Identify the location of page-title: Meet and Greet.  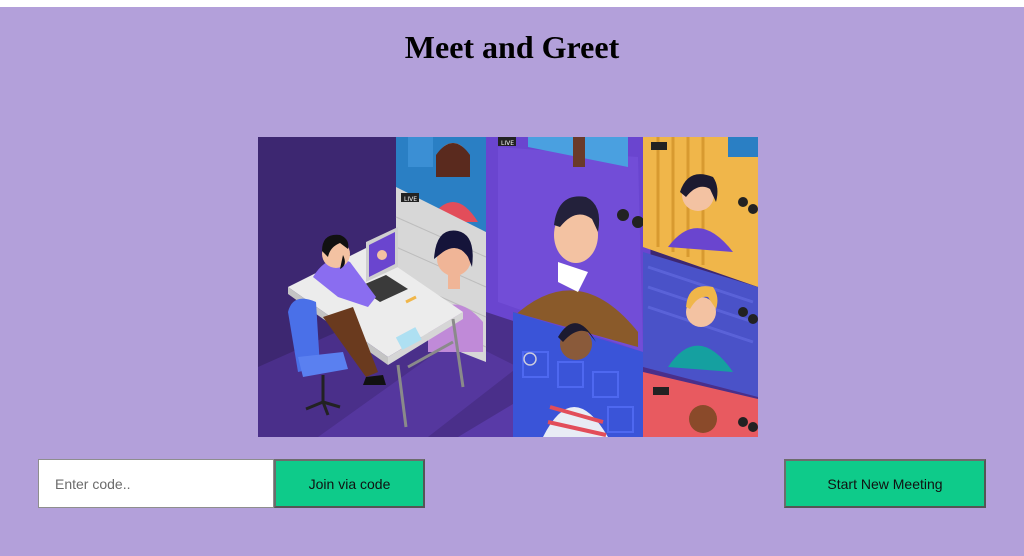
(512, 47).